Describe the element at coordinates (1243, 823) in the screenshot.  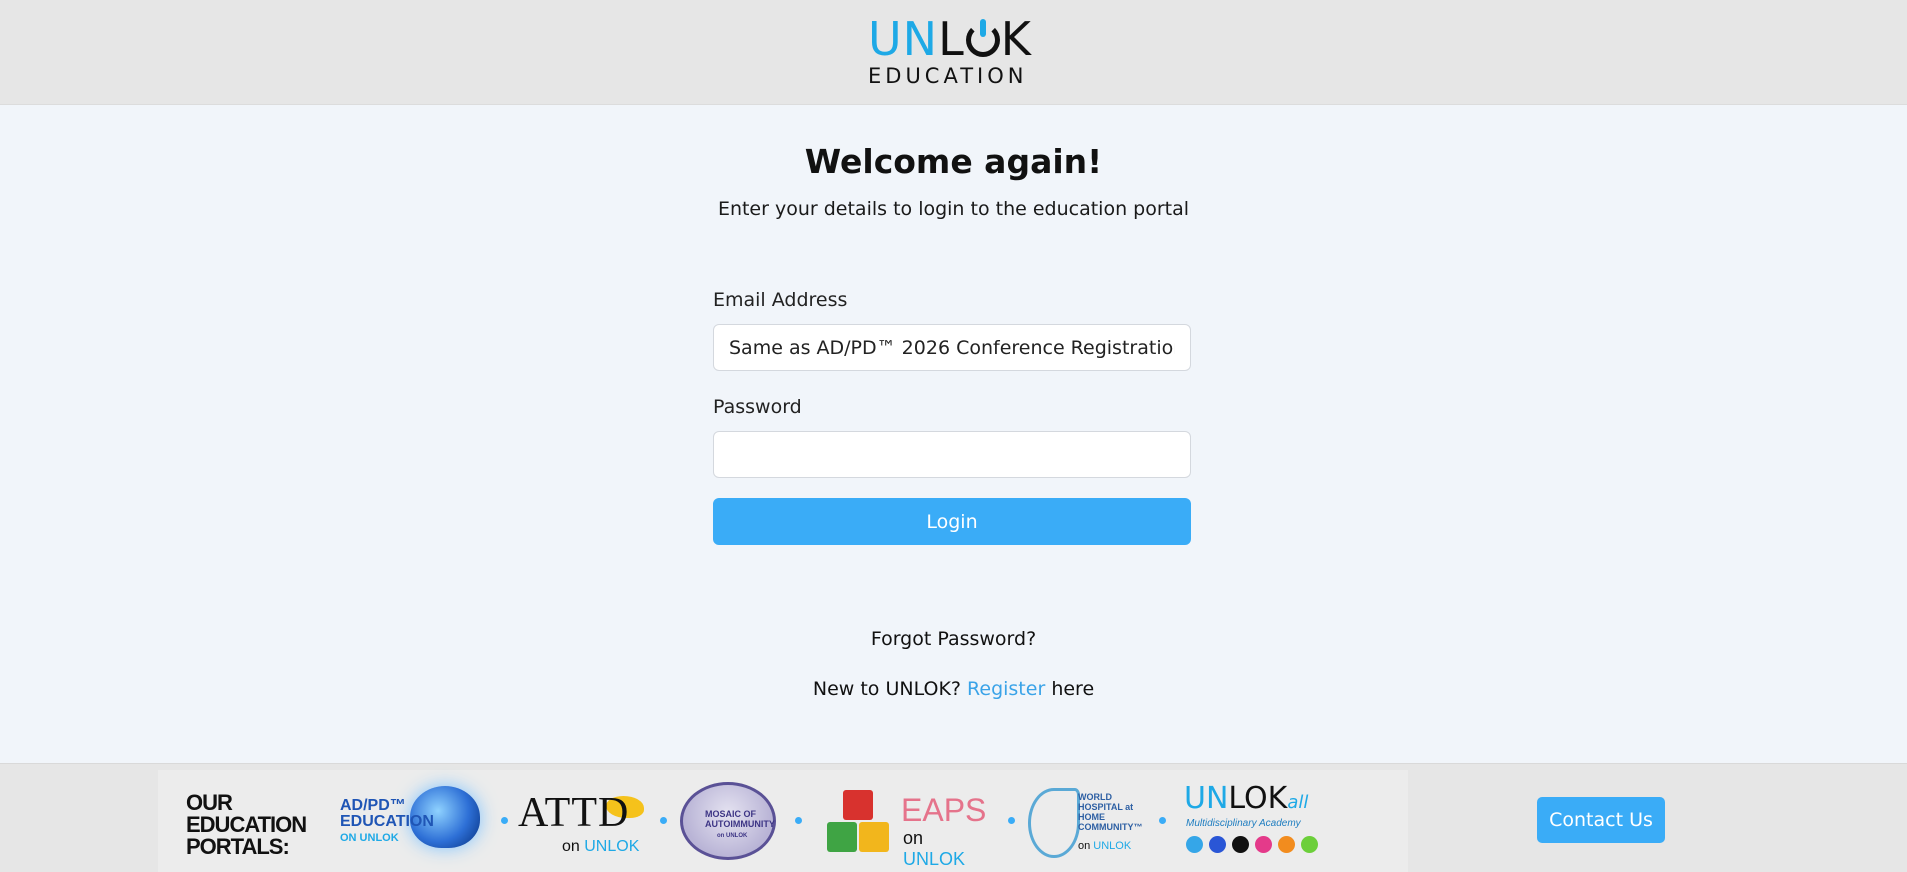
I see `portal-unlokall-line2: Multidisciplinary Academy` at that location.